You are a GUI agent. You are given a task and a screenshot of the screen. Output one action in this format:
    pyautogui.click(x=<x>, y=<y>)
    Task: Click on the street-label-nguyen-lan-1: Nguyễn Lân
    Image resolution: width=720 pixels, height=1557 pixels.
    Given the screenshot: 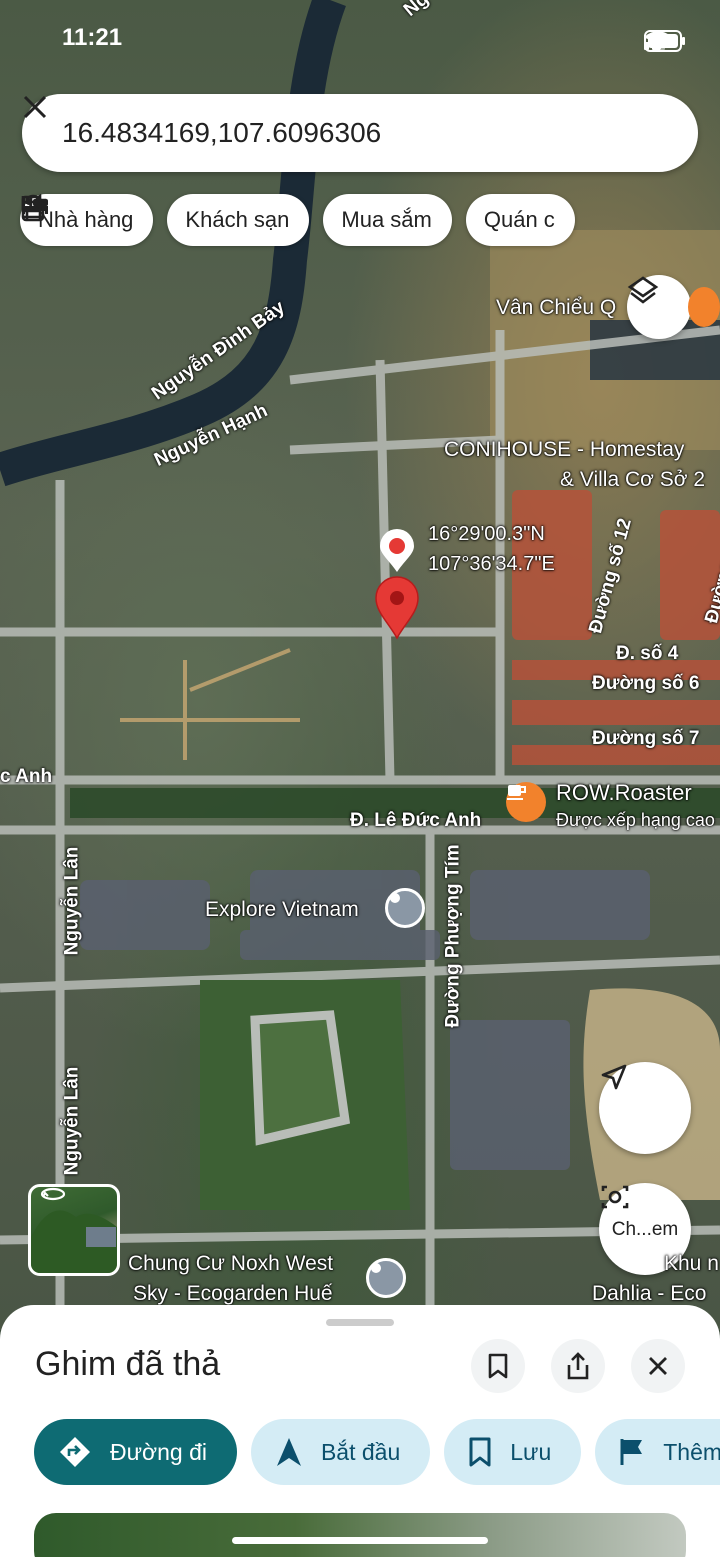 What is the action you would take?
    pyautogui.click(x=72, y=901)
    